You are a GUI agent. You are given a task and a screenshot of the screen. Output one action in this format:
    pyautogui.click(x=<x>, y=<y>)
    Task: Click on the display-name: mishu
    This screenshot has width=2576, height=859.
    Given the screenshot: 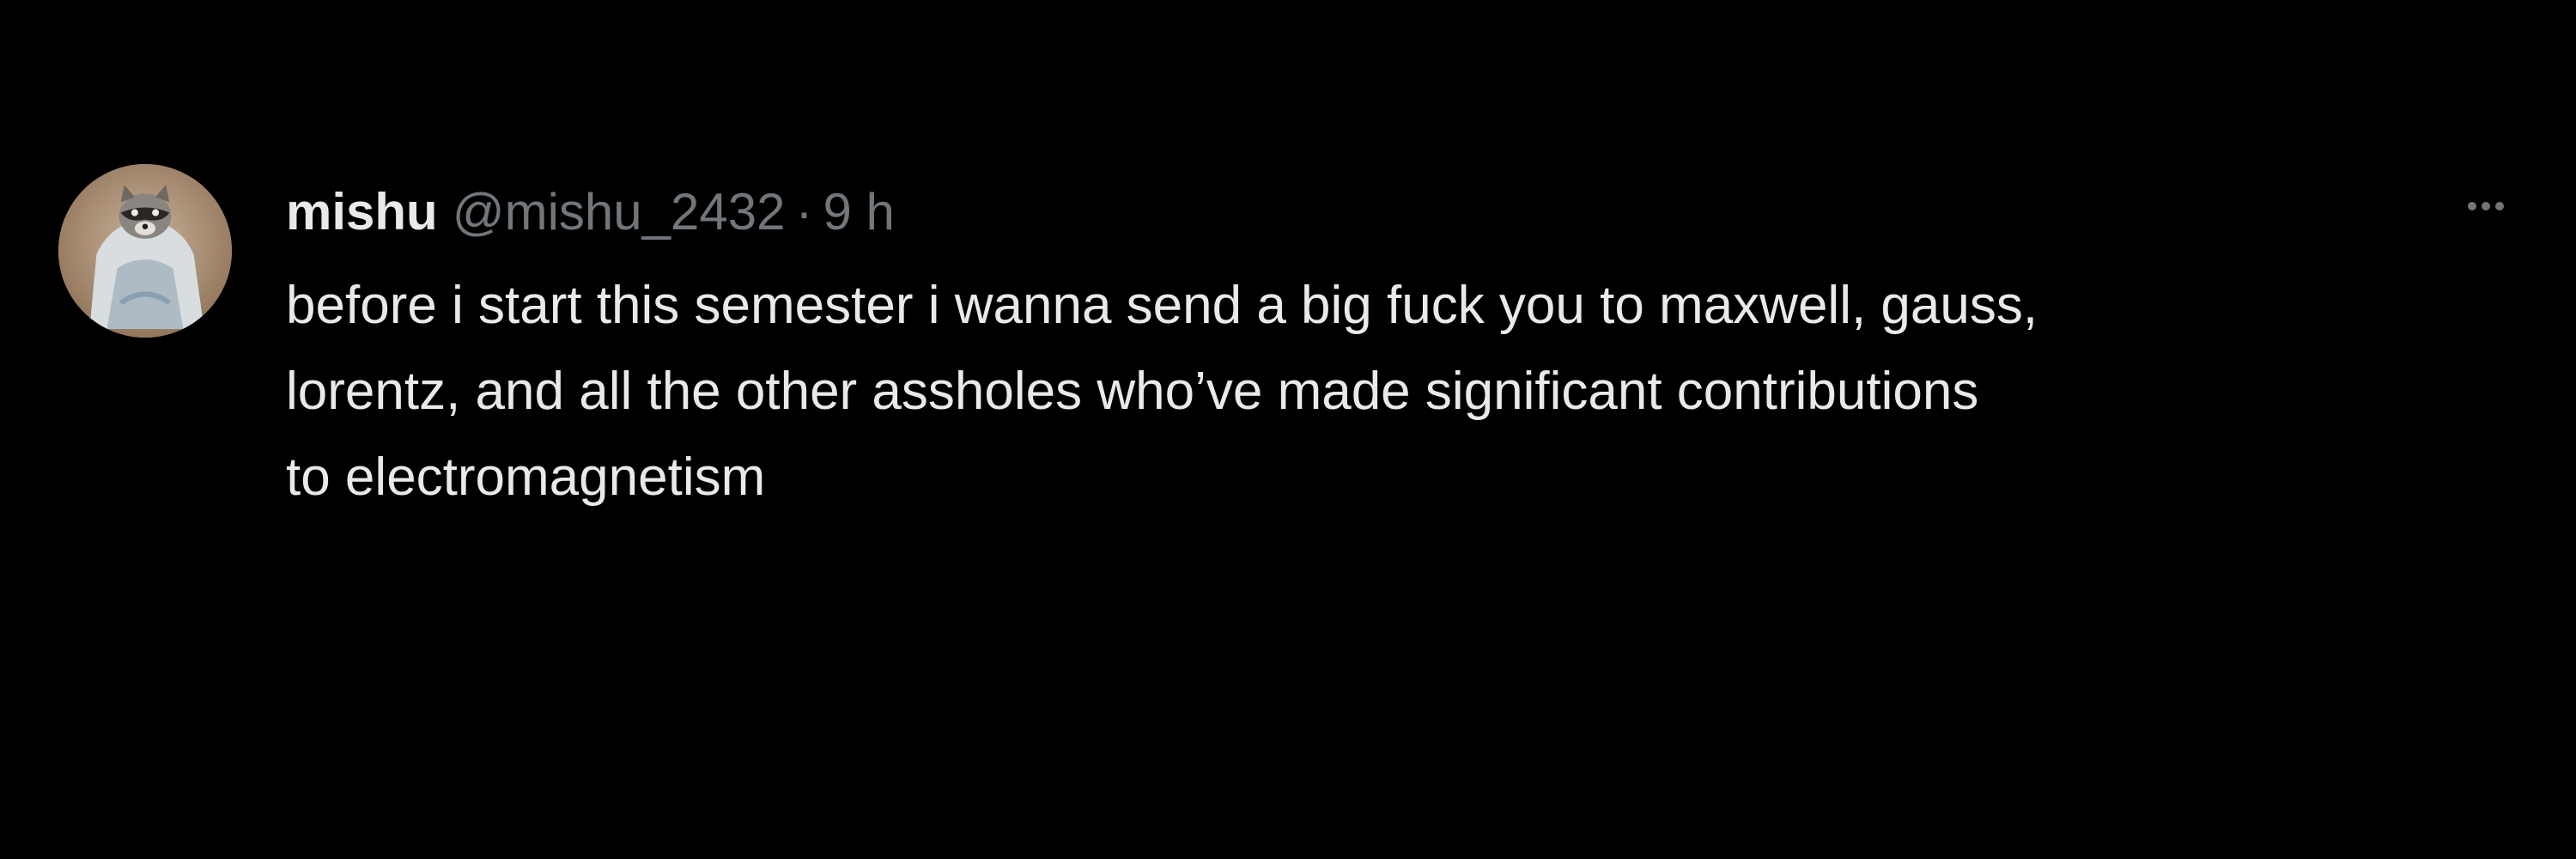 What is the action you would take?
    pyautogui.click(x=362, y=212)
    